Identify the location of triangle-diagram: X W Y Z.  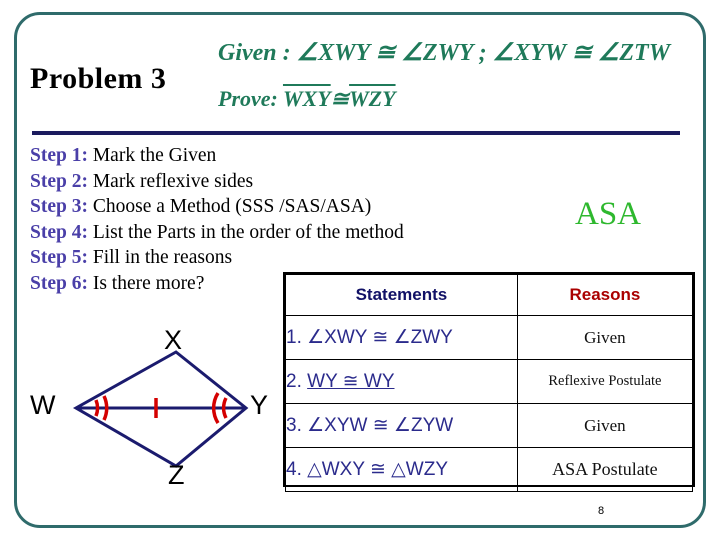
(153, 410).